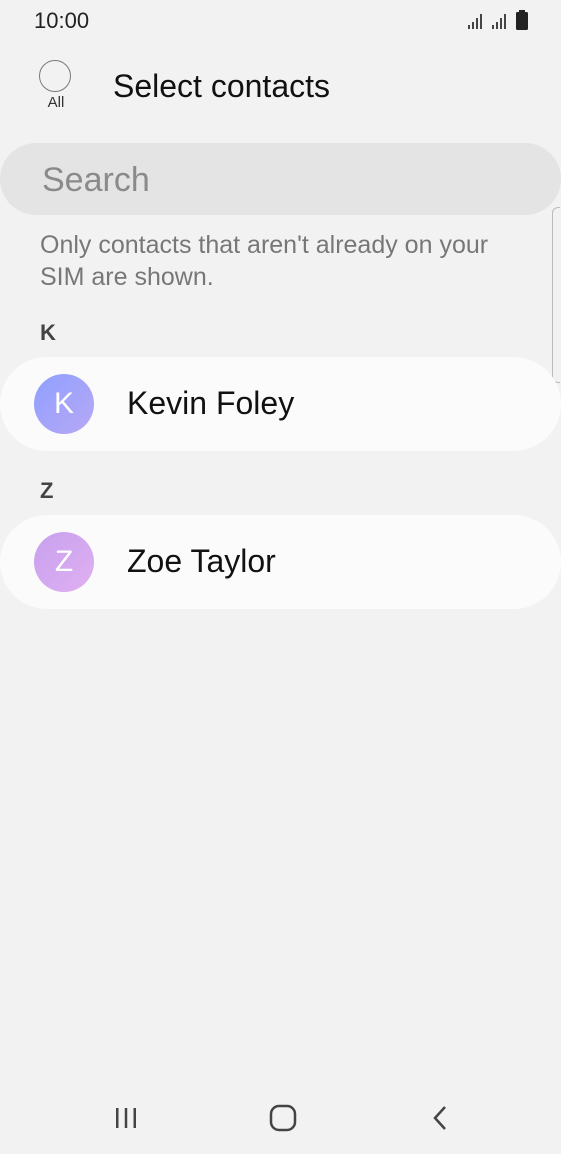  I want to click on contact-name: Zoe Taylor, so click(201, 561).